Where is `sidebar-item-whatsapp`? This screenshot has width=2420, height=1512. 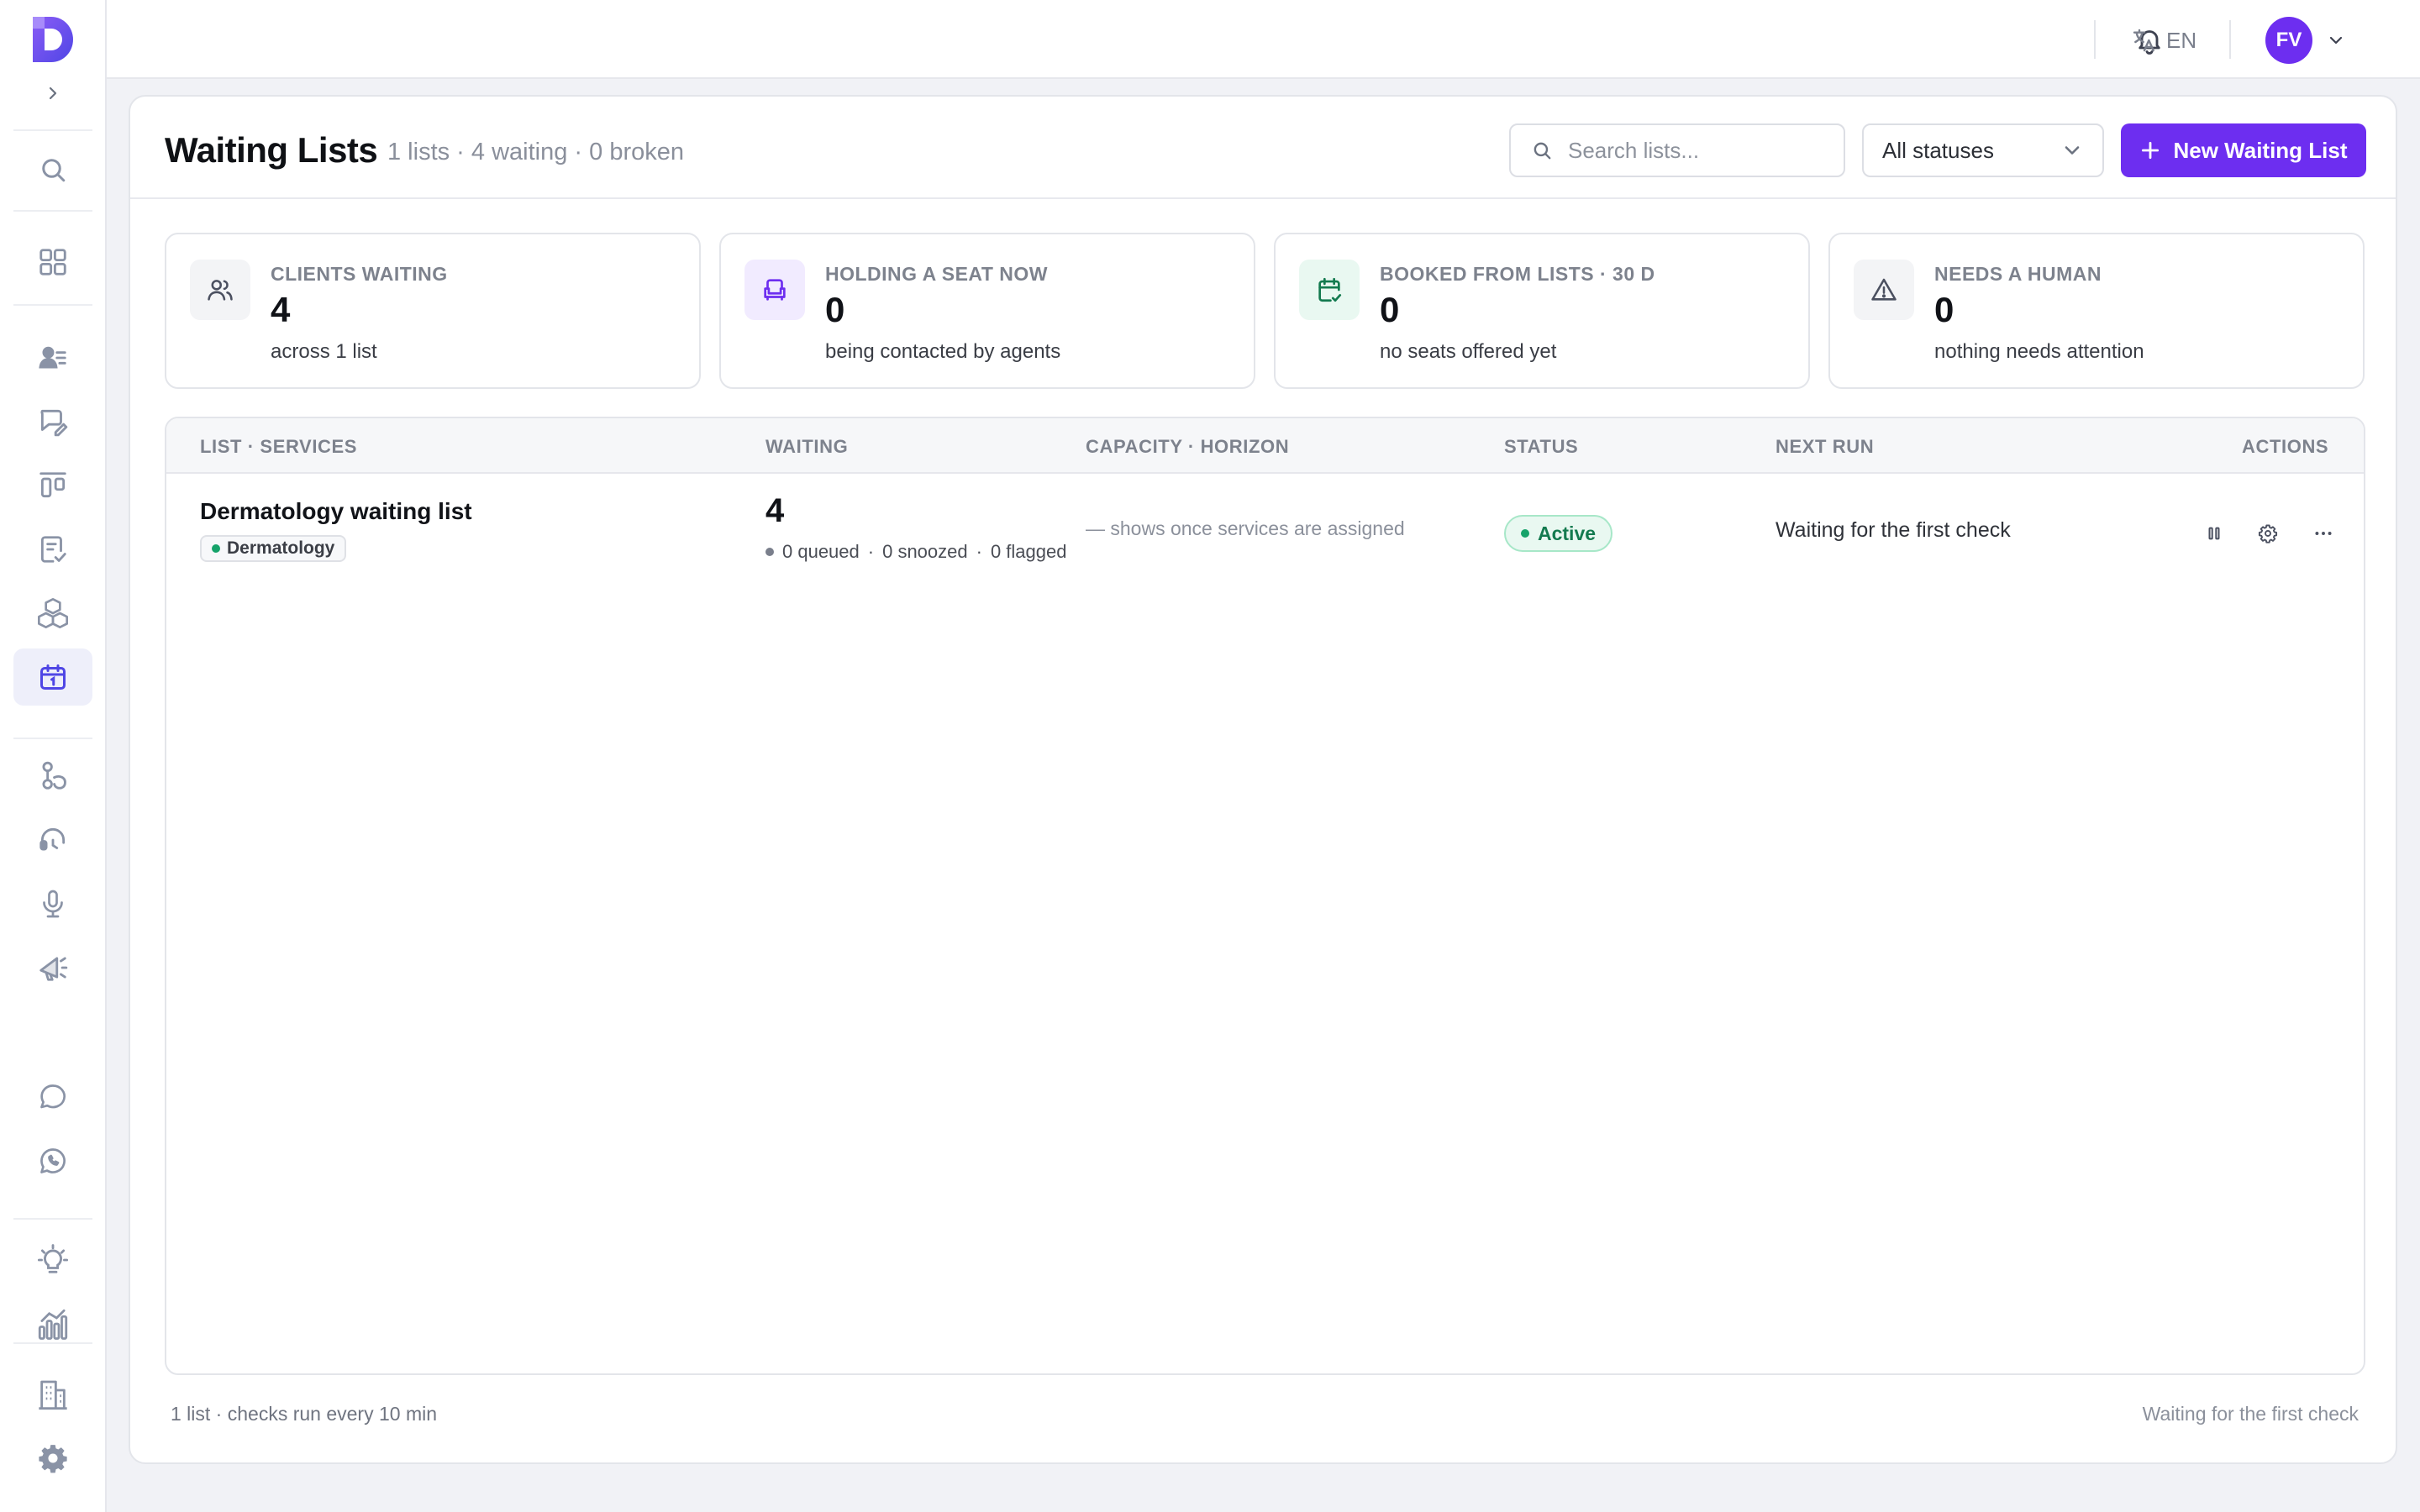 sidebar-item-whatsapp is located at coordinates (52, 1160).